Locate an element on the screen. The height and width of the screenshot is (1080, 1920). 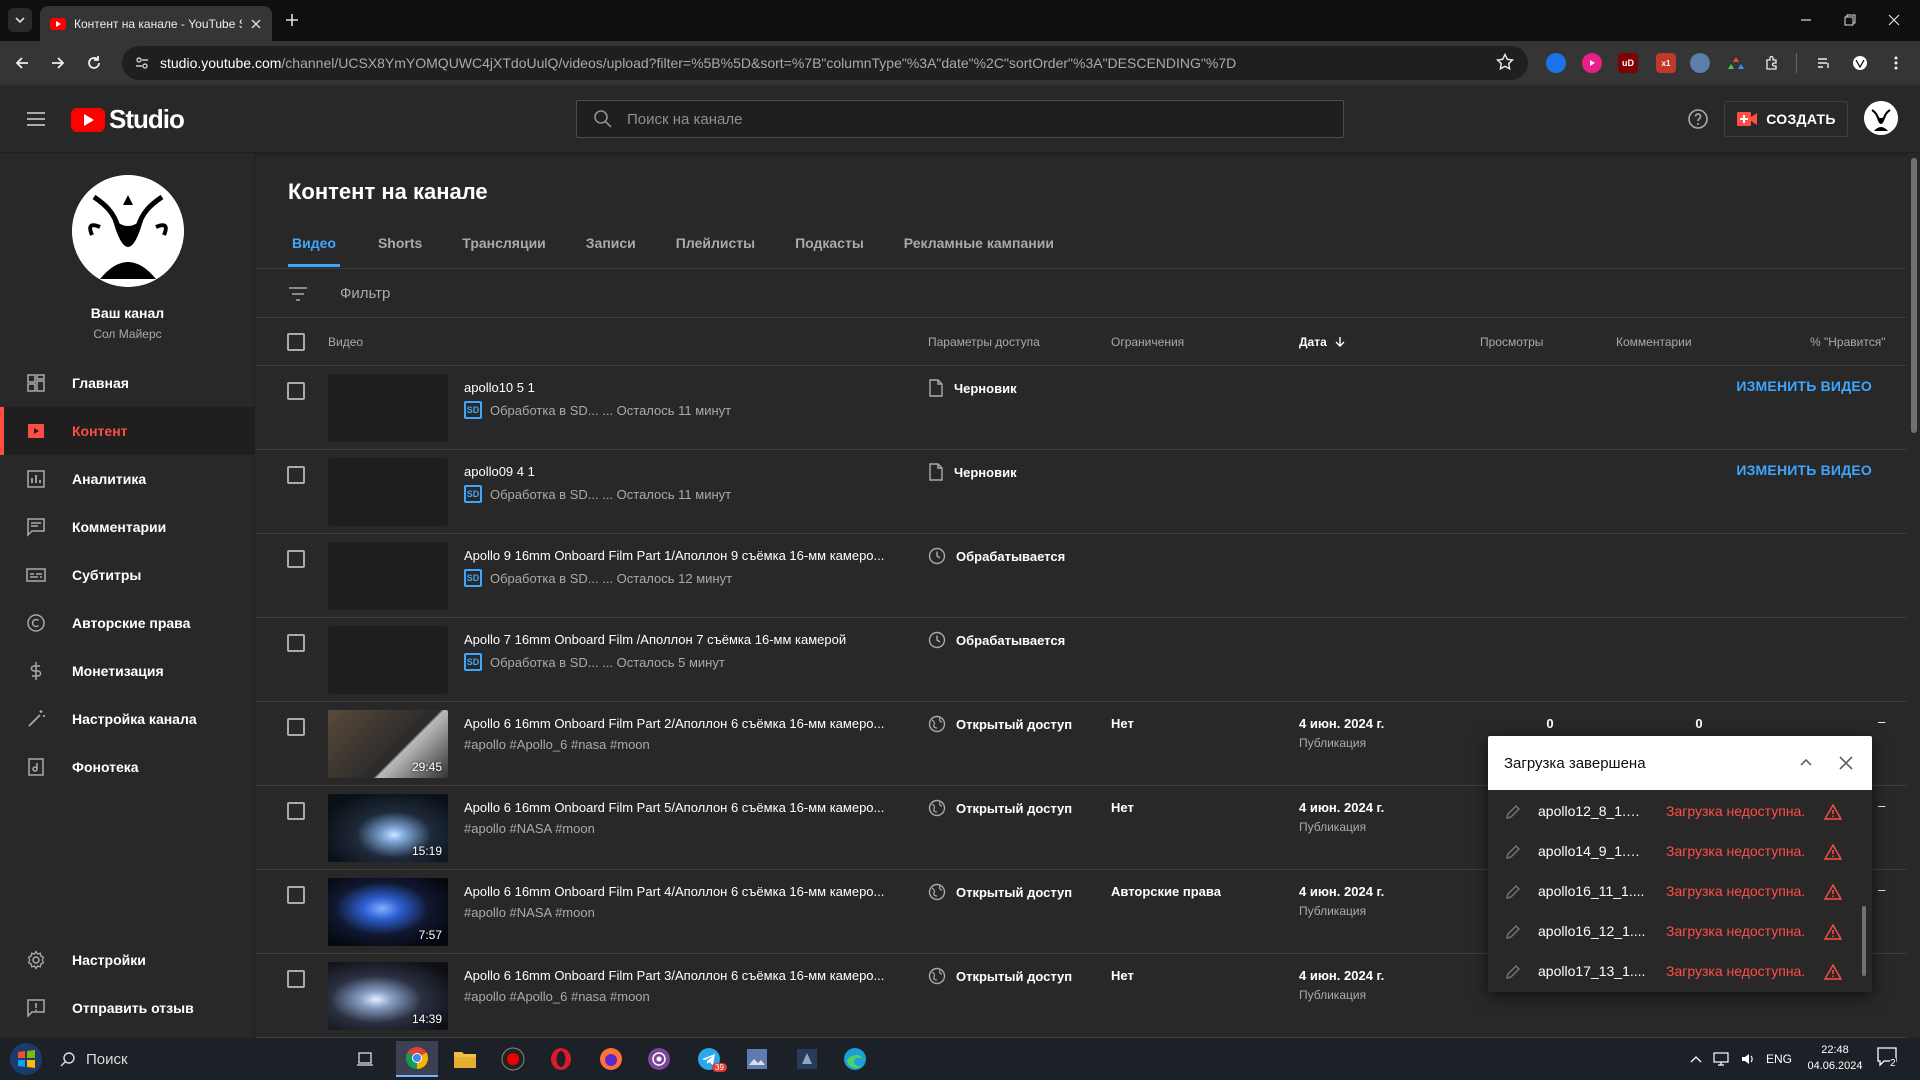
video-title: apollo10 5 1 is located at coordinates (684, 387).